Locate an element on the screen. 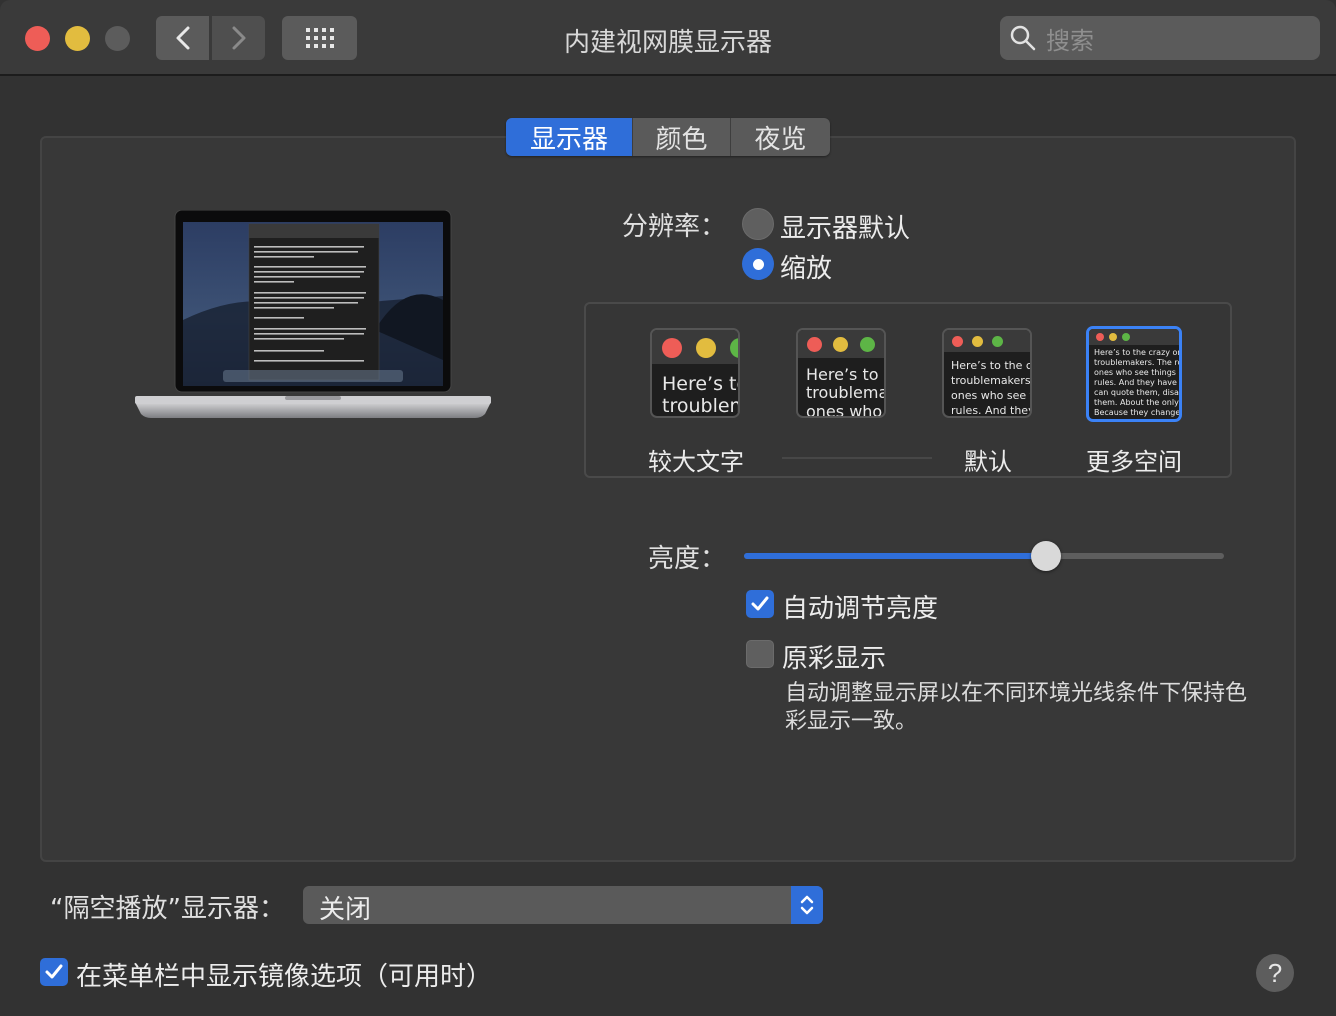 The height and width of the screenshot is (1016, 1336). radio-default-for-display is located at coordinates (758, 224).